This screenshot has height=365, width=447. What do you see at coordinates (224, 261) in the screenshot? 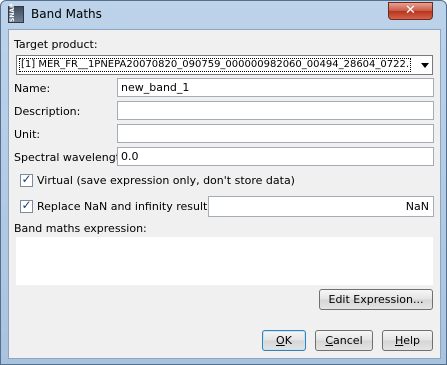
I see `expression-textarea` at bounding box center [224, 261].